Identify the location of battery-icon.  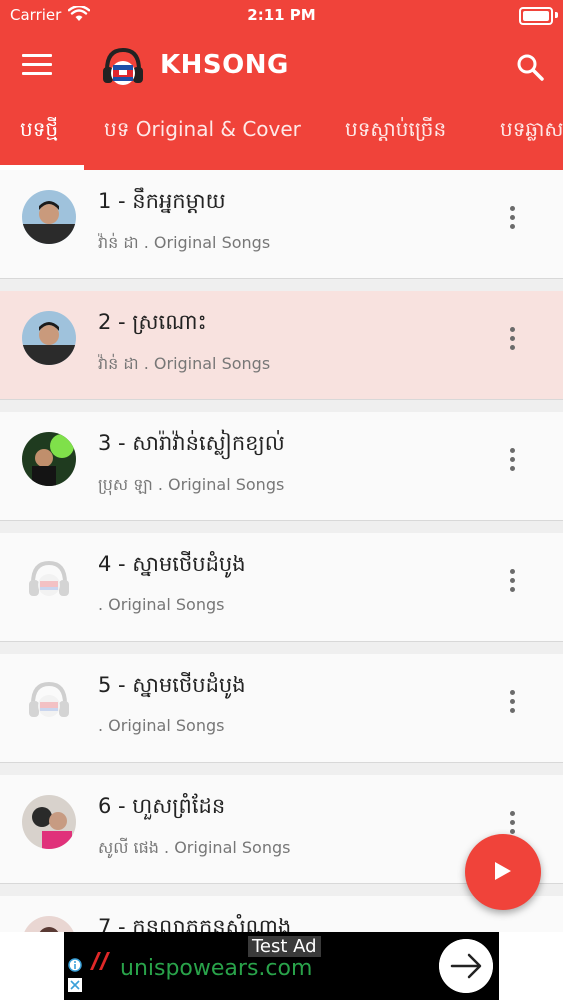
(536, 16).